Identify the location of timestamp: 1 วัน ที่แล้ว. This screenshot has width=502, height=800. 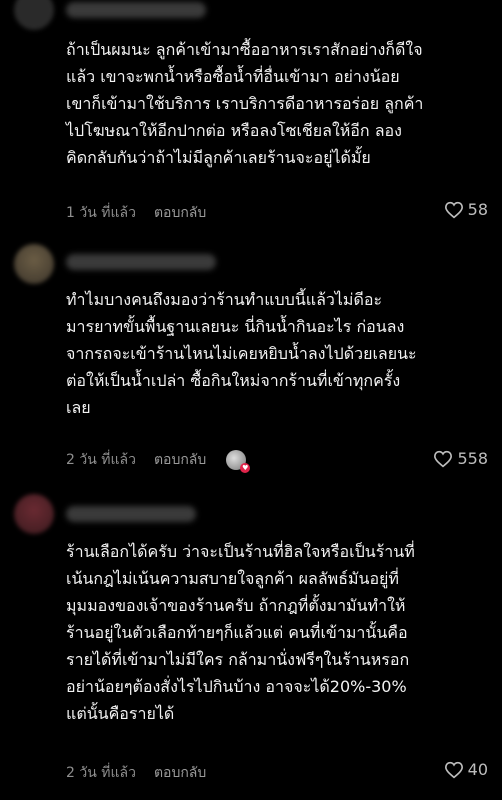
(101, 213).